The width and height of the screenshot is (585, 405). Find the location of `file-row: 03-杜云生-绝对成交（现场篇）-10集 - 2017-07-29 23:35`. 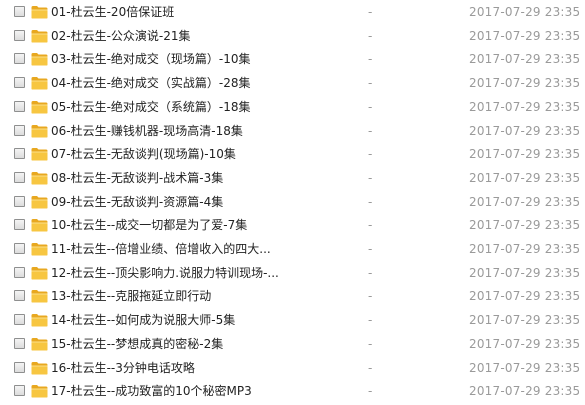

file-row: 03-杜云生-绝对成交（现场篇）-10集 - 2017-07-29 23:35 is located at coordinates (292, 60).